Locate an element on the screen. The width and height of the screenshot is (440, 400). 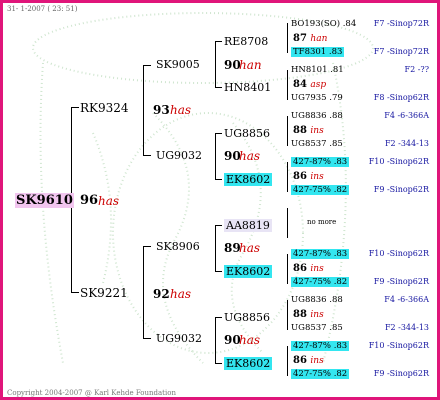
g3-3-ring: UG8856 is located at coordinates (247, 133).